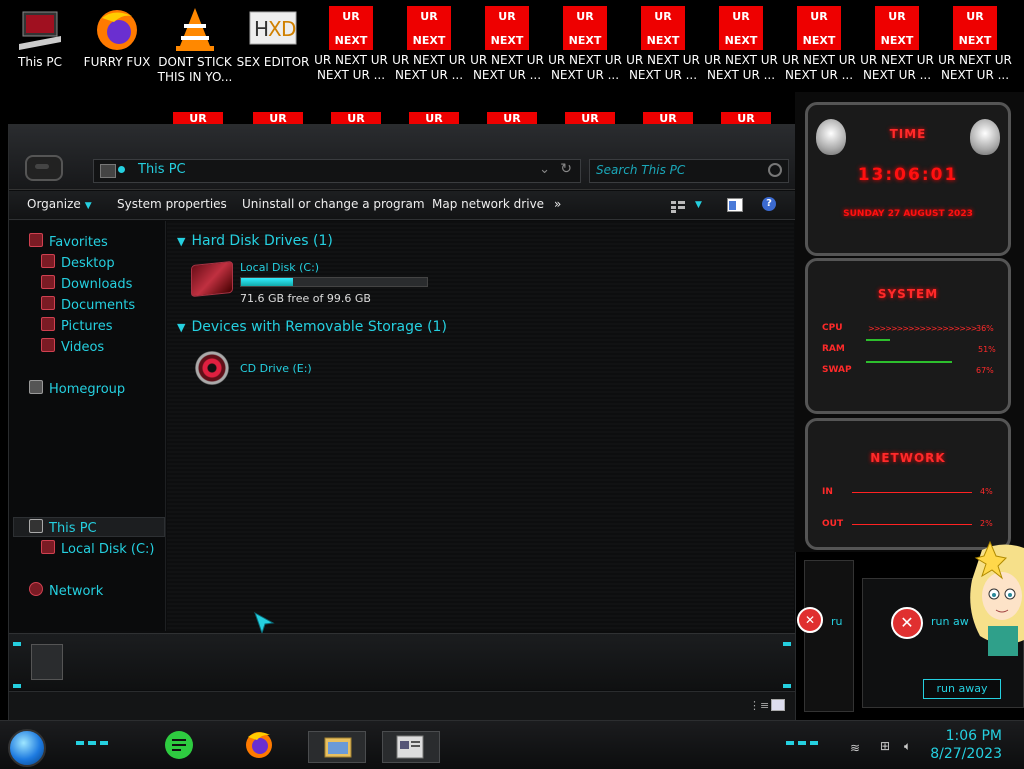 This screenshot has width=1024, height=769. What do you see at coordinates (275, 29) in the screenshot?
I see `svg-text: X` at bounding box center [275, 29].